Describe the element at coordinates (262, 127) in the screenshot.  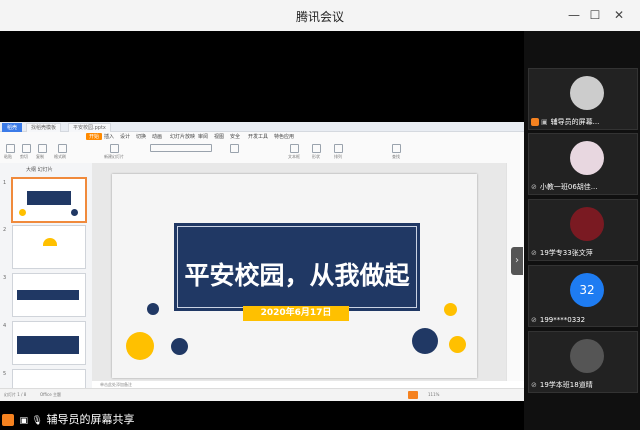
I see `wps-tabbar: 稻壳 找稻壳模板 平安校园.pptx` at that location.